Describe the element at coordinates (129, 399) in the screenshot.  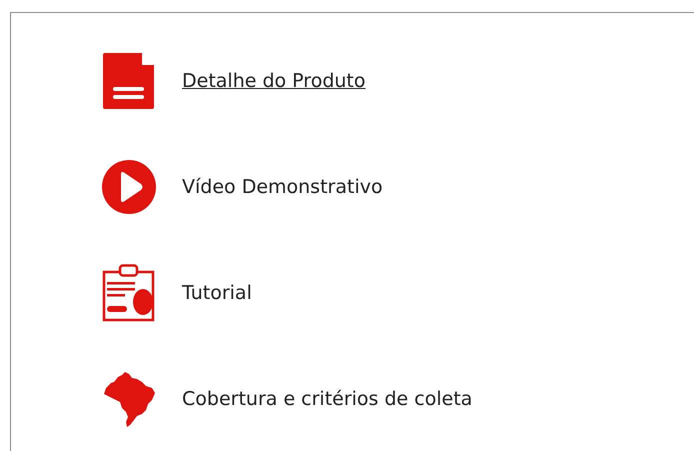
I see `brazil-map-icon` at that location.